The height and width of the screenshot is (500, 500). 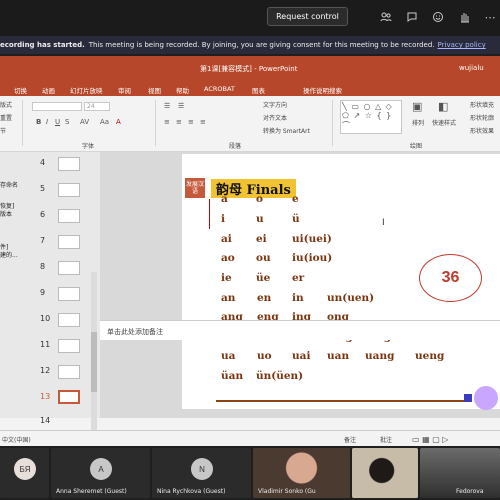 What do you see at coordinates (460, 473) in the screenshot?
I see `participant-video-tile: Fedorova` at bounding box center [460, 473].